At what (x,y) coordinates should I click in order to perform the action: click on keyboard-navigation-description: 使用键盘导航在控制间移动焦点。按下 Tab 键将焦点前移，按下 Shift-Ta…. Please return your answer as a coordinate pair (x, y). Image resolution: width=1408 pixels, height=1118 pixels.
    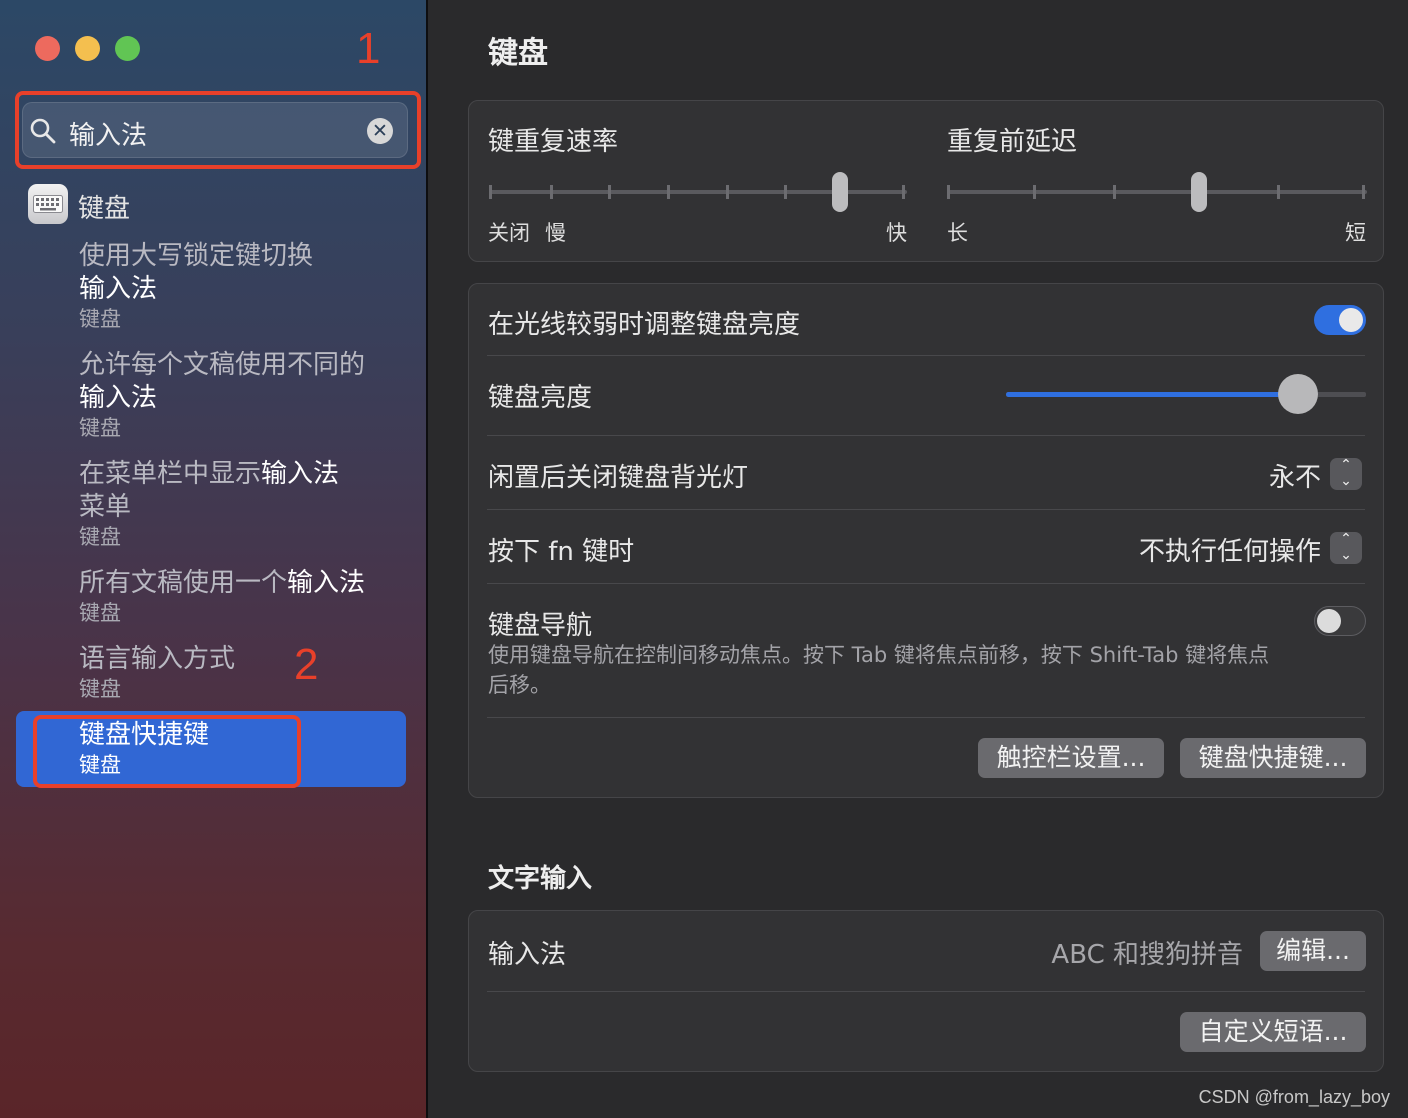
    Looking at the image, I should click on (879, 670).